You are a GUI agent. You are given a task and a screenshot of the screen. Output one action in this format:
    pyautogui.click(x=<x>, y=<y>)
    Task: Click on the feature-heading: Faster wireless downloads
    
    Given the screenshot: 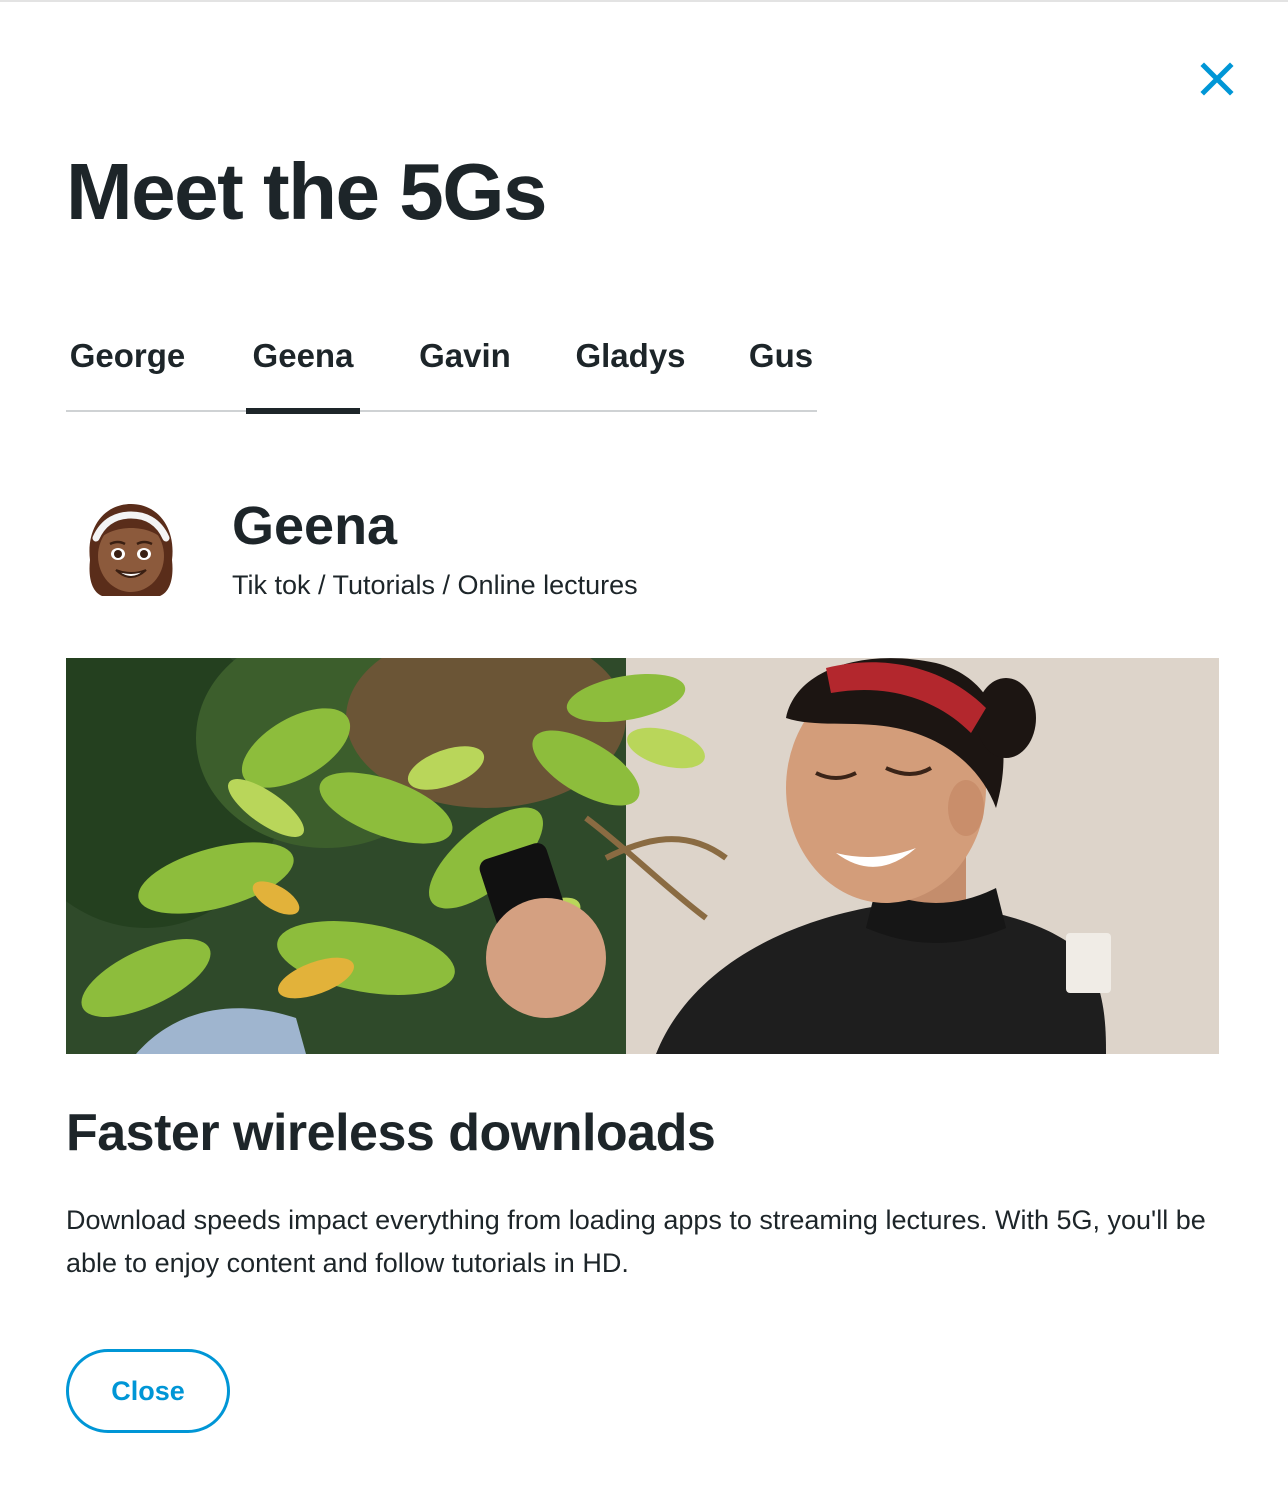 What is the action you would take?
    pyautogui.click(x=391, y=1133)
    